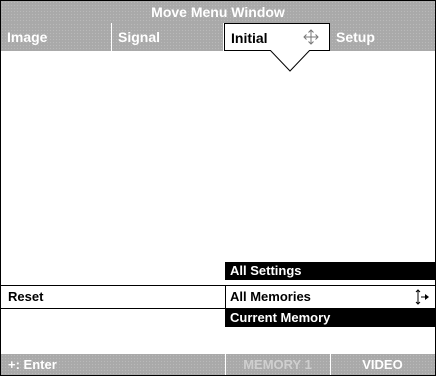  What do you see at coordinates (218, 297) in the screenshot?
I see `reset-row: Reset All Memories` at bounding box center [218, 297].